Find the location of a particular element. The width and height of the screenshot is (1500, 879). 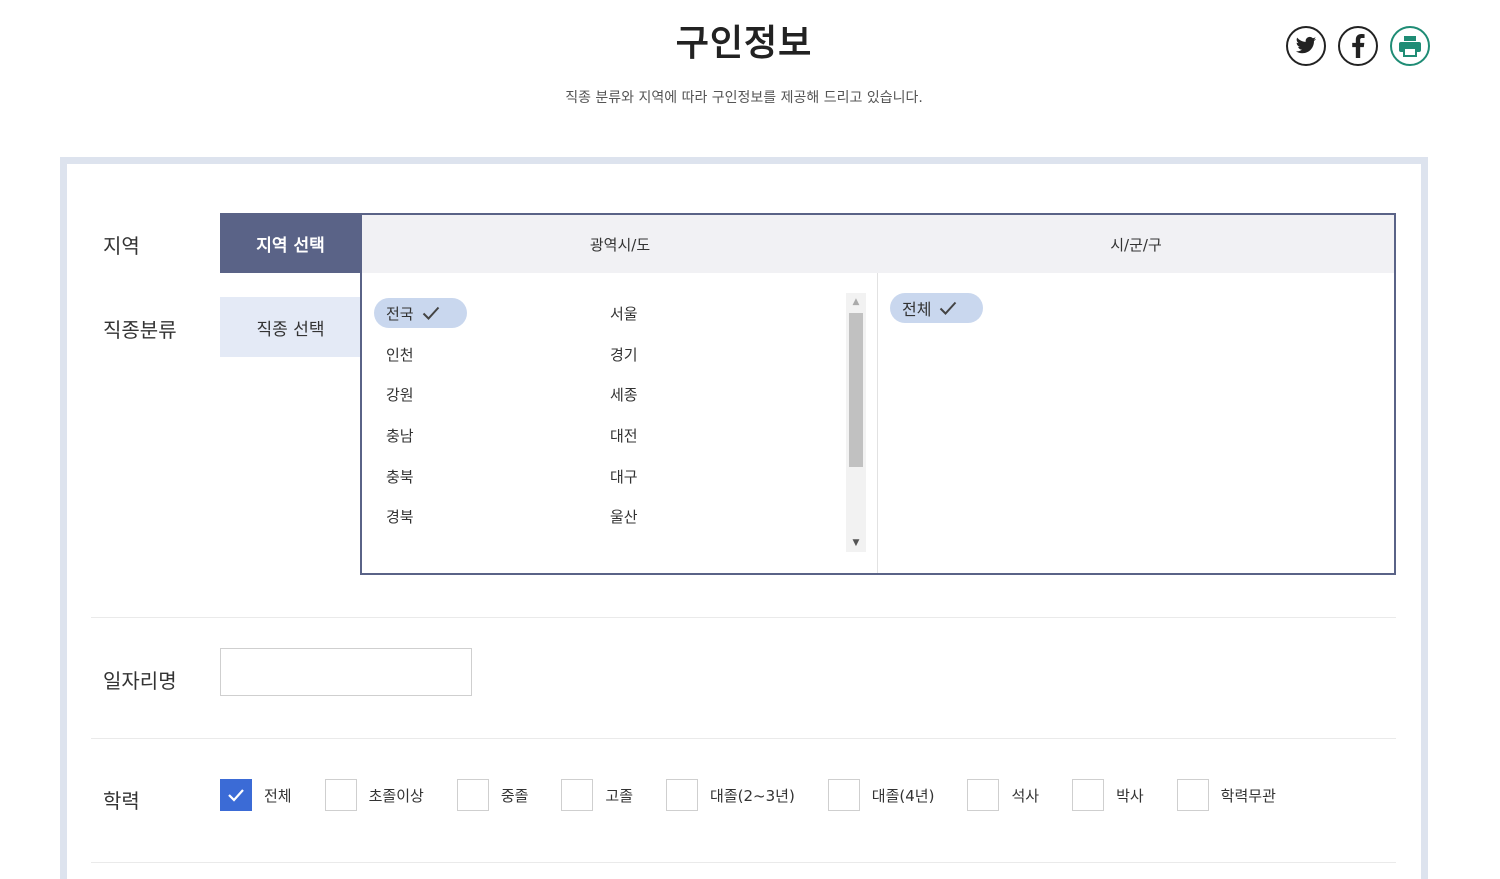

education-option: 전체 is located at coordinates (256, 795).